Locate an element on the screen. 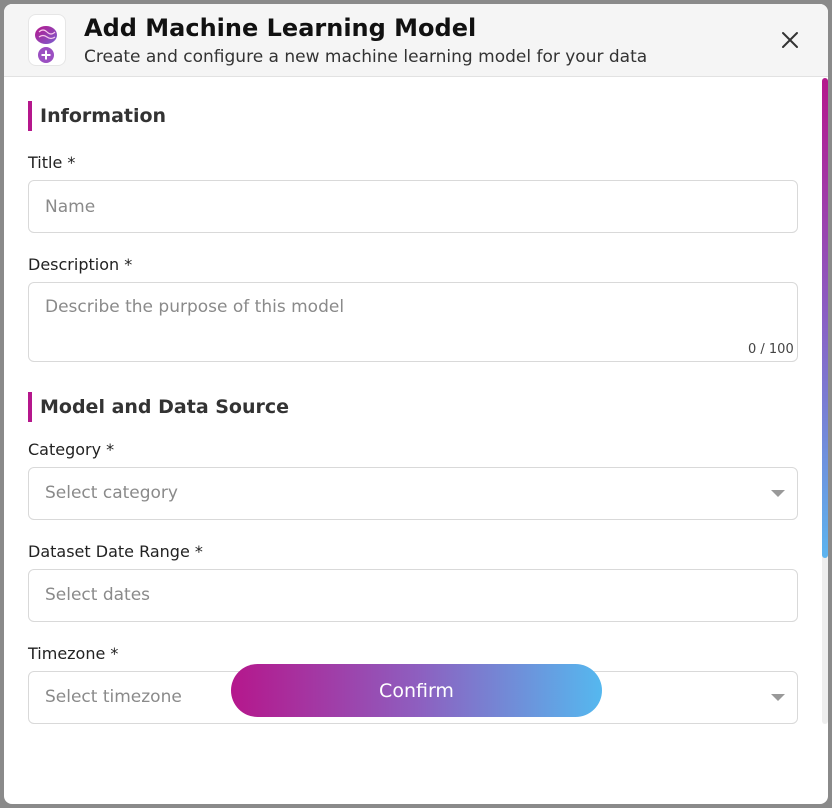 The width and height of the screenshot is (832, 808). date-range-placeholder: Select dates is located at coordinates (98, 595).